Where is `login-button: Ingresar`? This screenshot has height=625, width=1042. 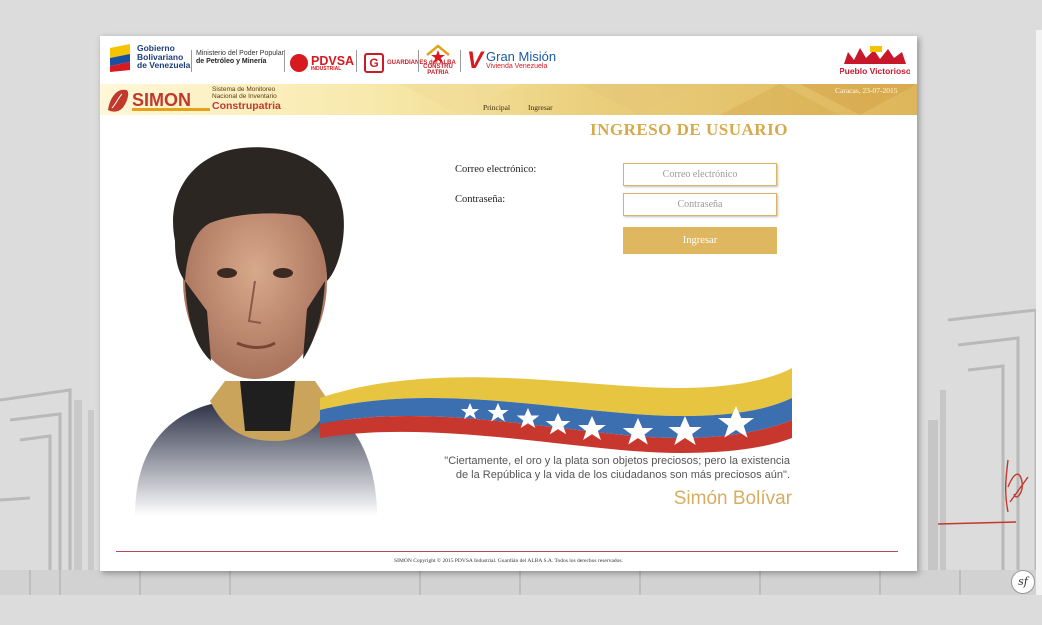 login-button: Ingresar is located at coordinates (700, 240).